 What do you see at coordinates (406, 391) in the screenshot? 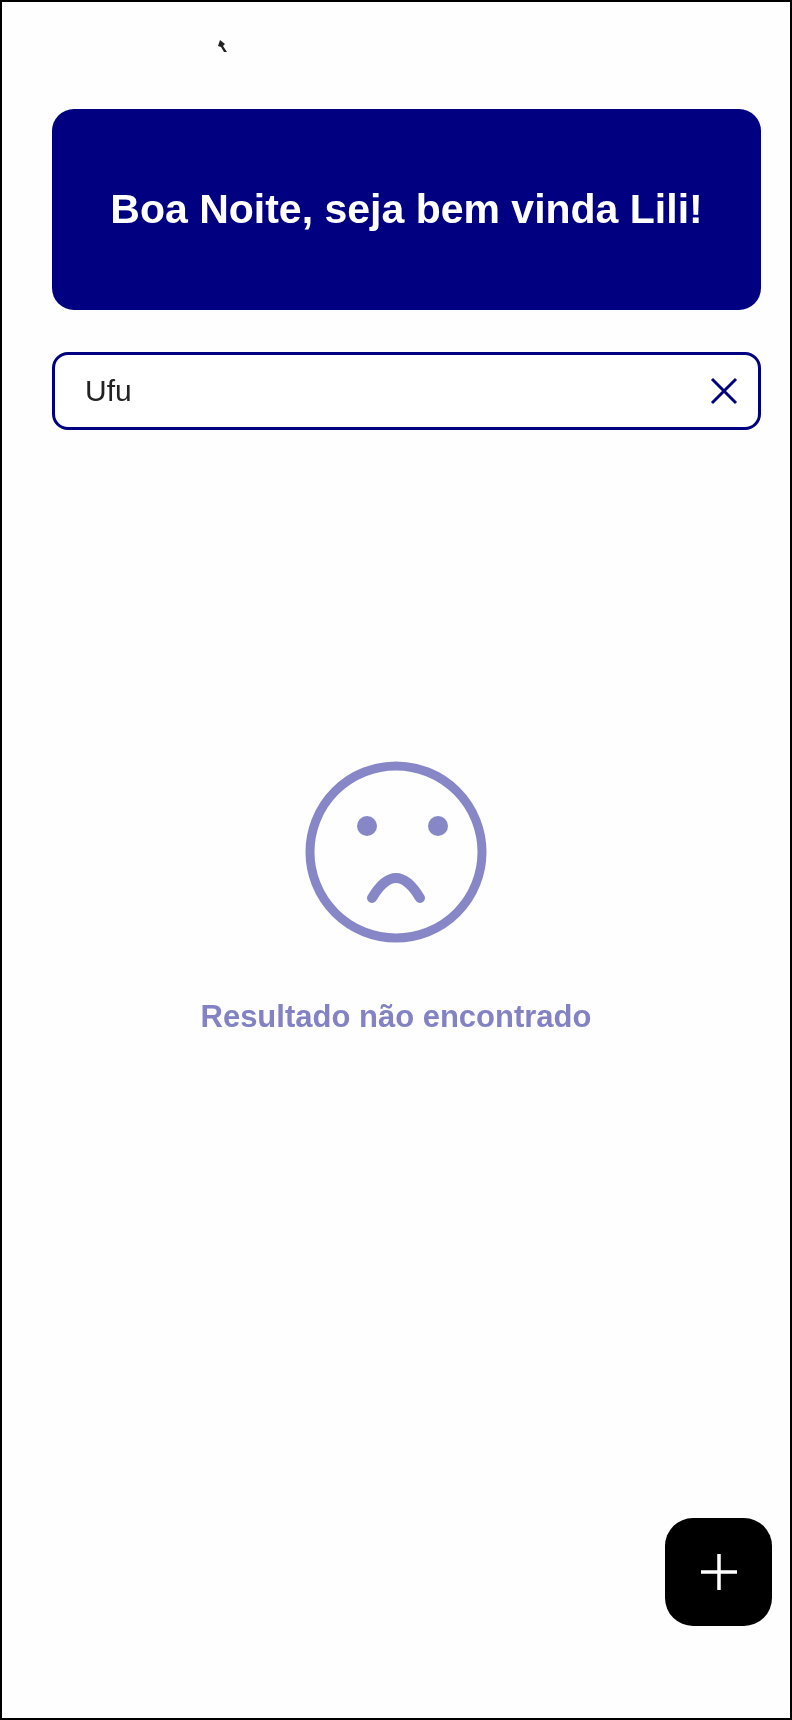
I see `search-field: Ufu` at bounding box center [406, 391].